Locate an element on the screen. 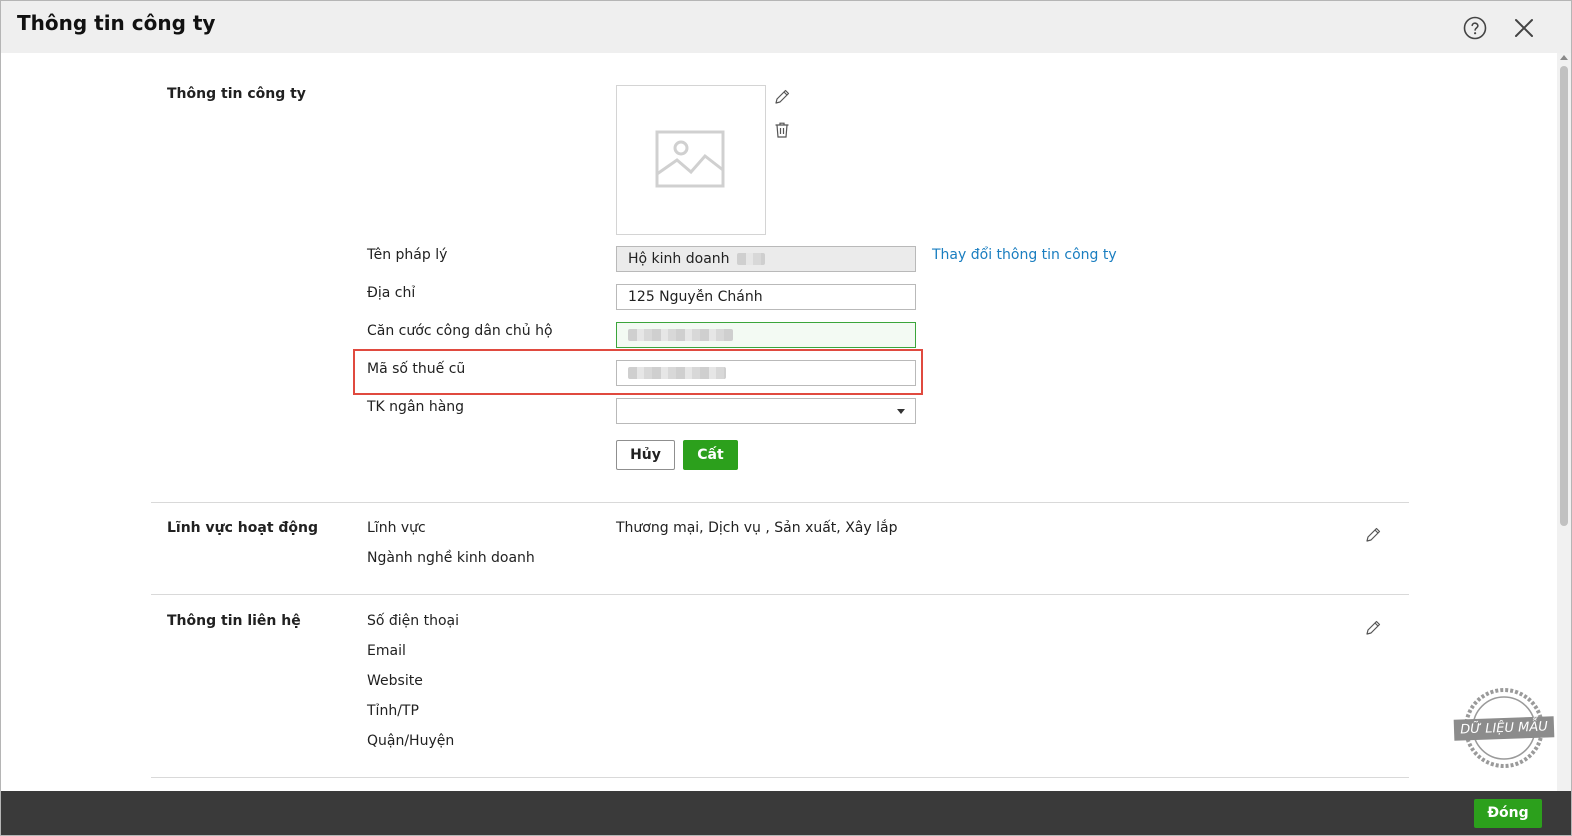  close-button: Đóng is located at coordinates (1508, 813).